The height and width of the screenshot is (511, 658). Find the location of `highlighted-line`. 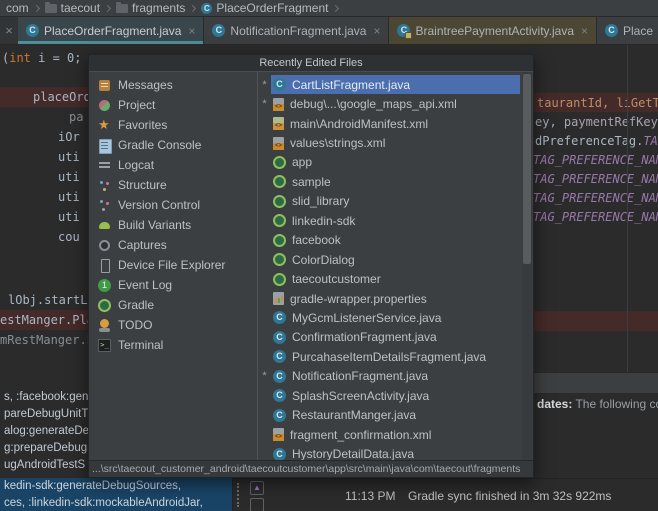

highlighted-line is located at coordinates (595, 321).